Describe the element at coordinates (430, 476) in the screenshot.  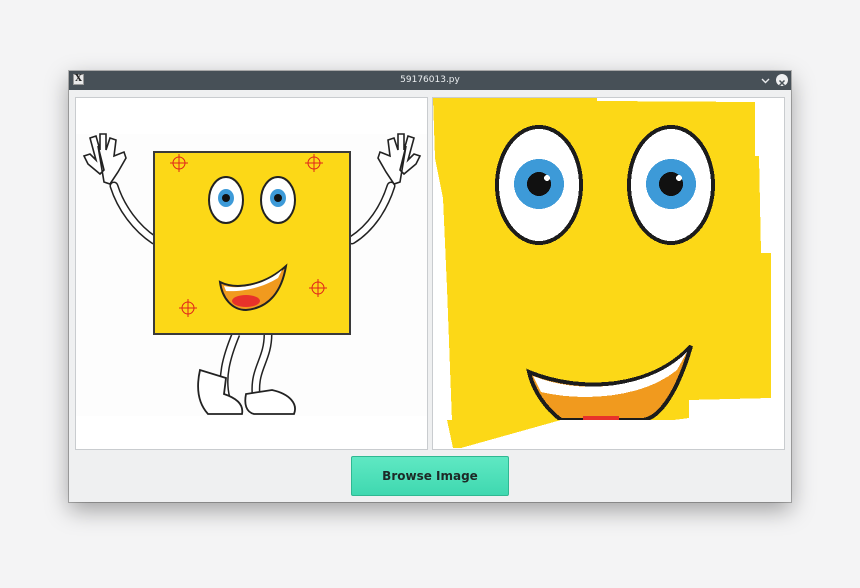
I see `browse-image-button: Browse Image` at that location.